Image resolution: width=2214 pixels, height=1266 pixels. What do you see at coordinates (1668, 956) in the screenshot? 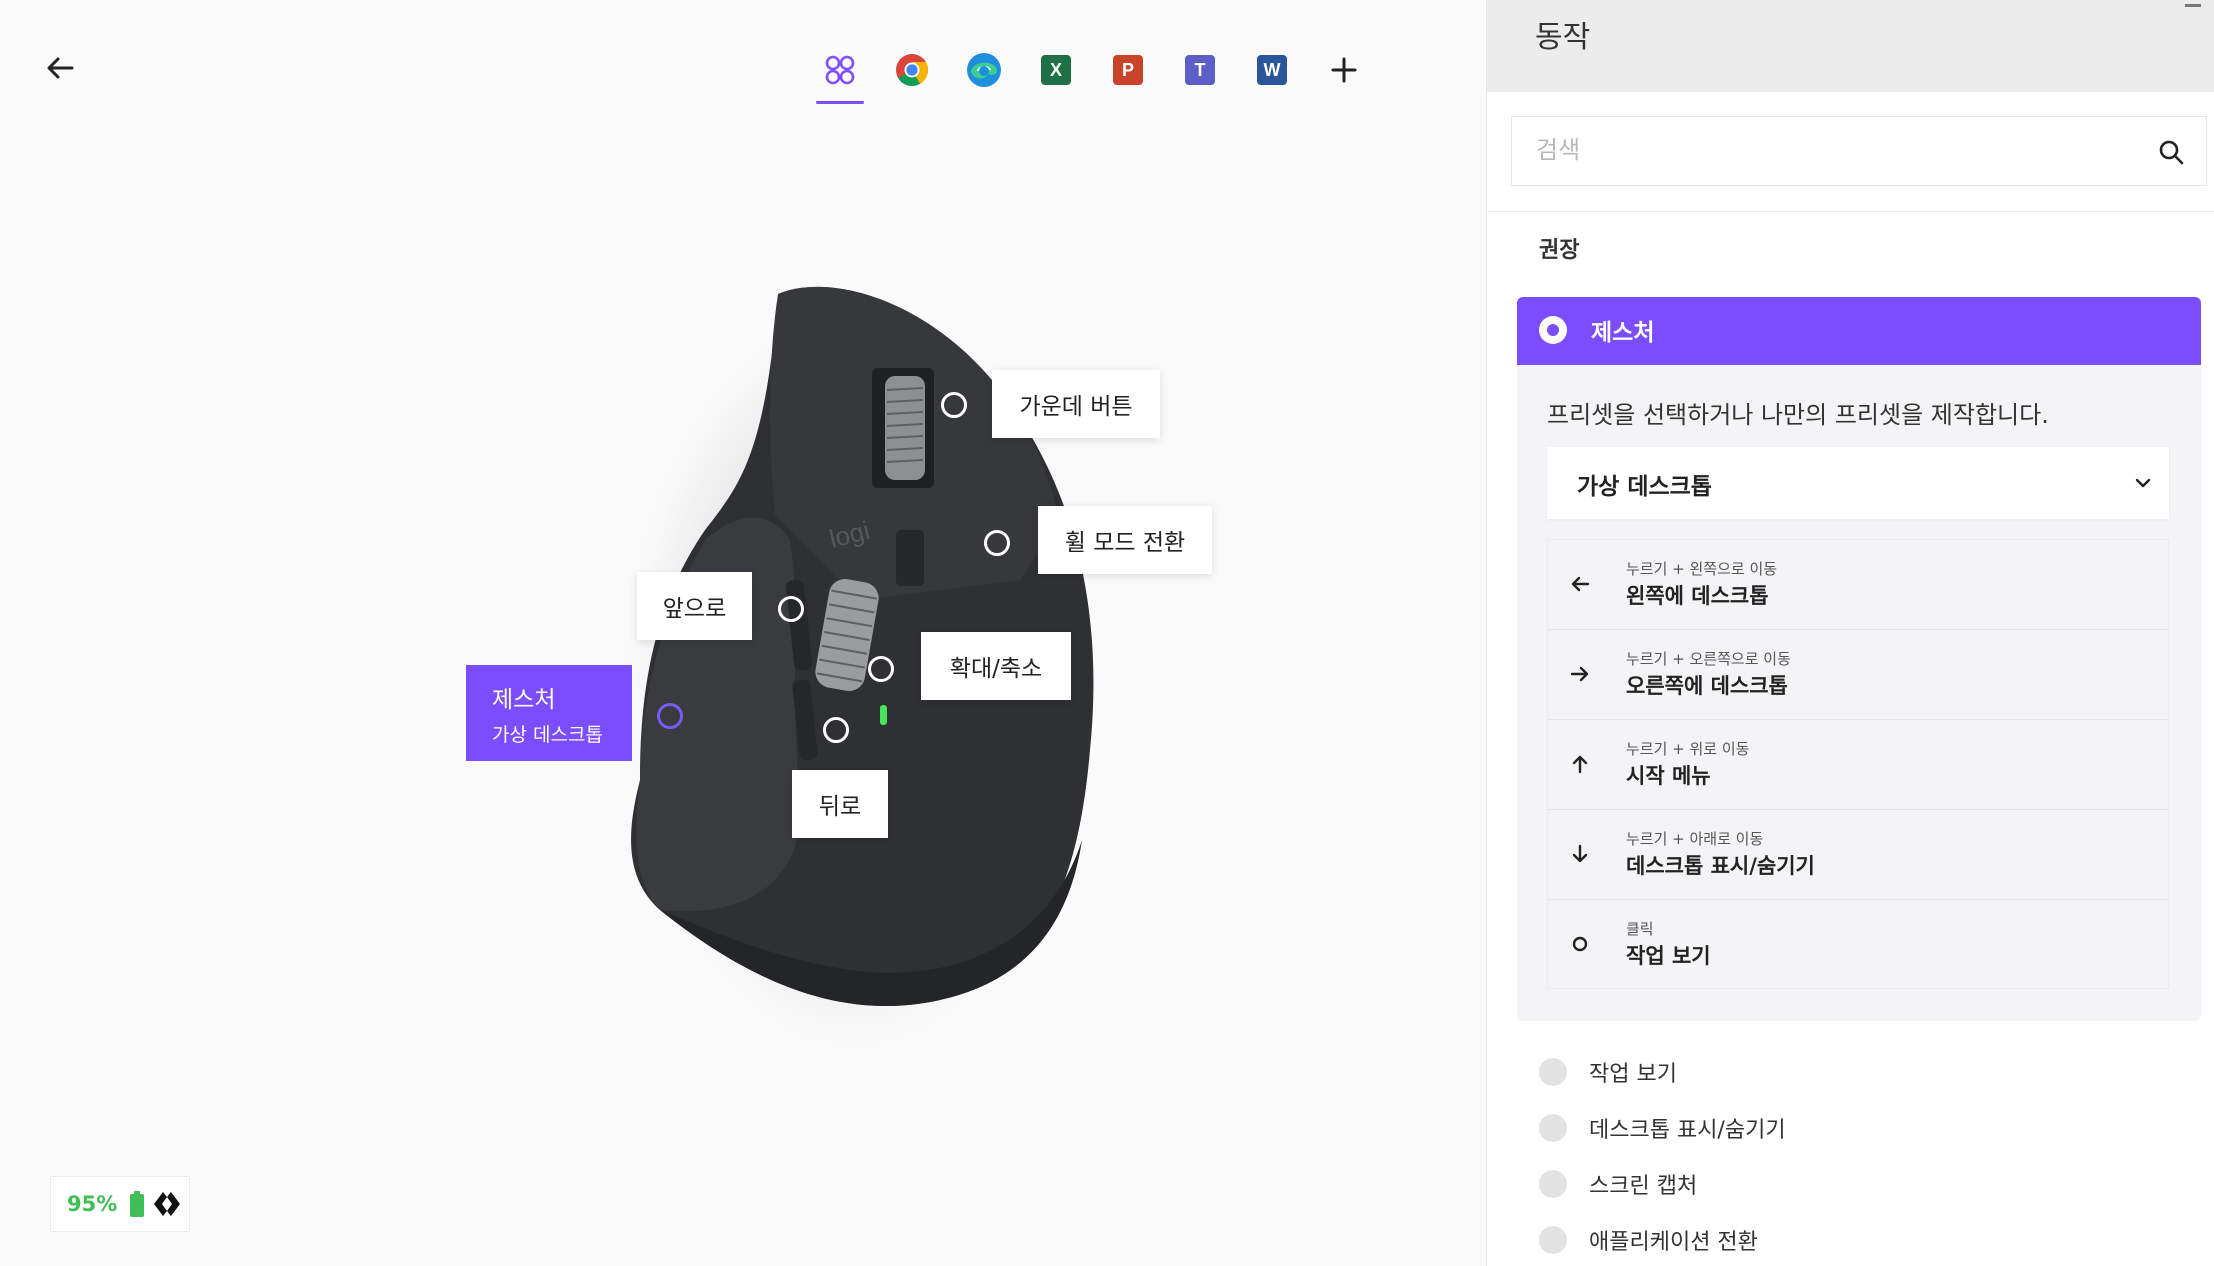
I see `action-name: 작업 보기` at bounding box center [1668, 956].